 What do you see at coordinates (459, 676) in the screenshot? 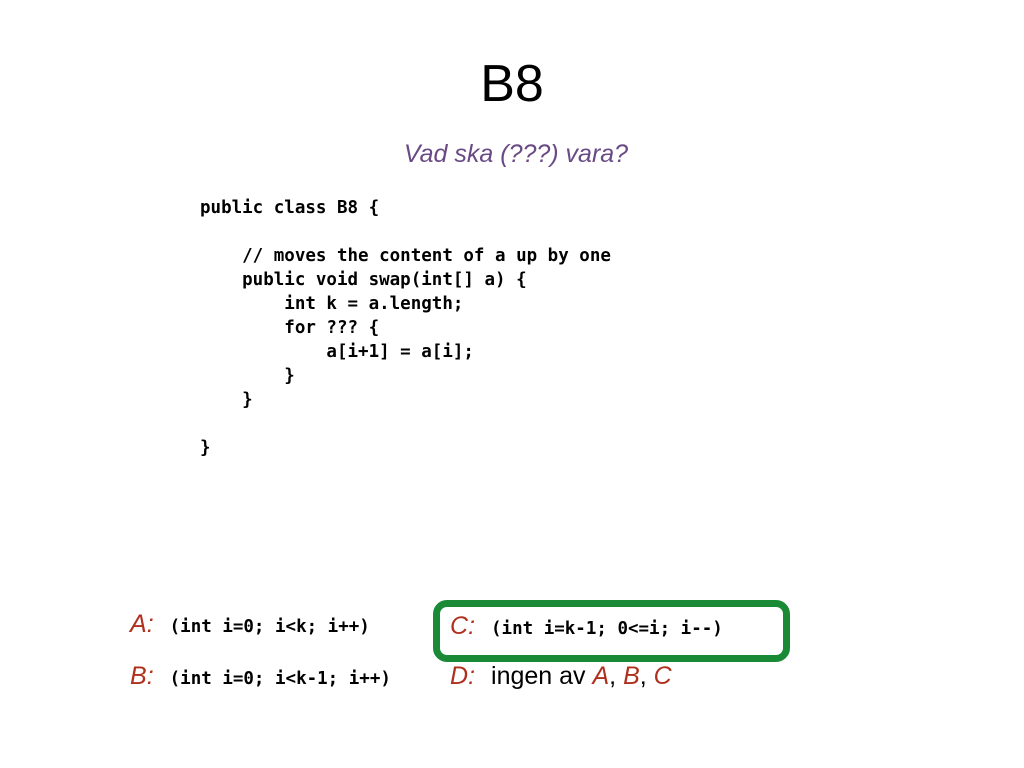
I see `option-letter: D` at bounding box center [459, 676].